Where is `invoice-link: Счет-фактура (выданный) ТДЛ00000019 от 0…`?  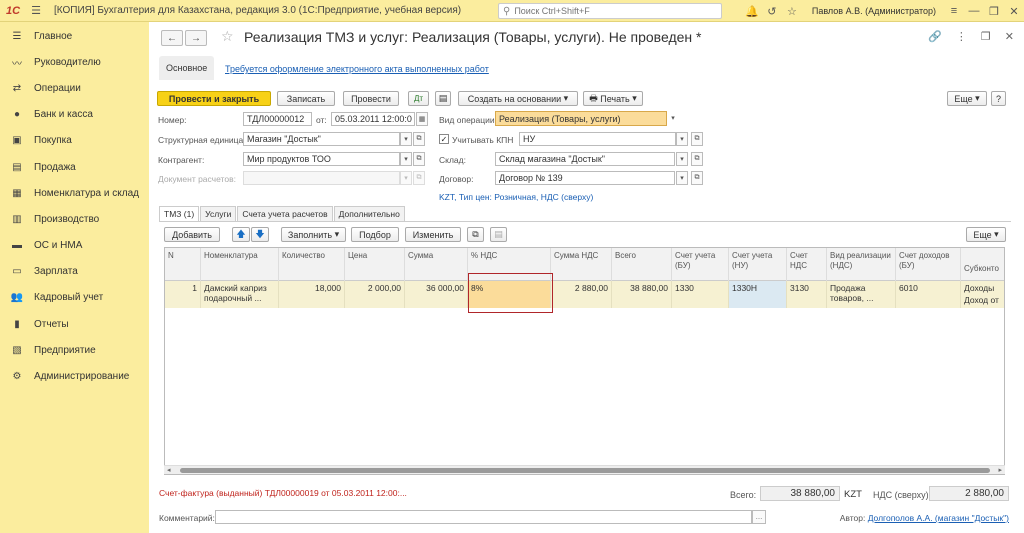
invoice-link: Счет-фактура (выданный) ТДЛ00000019 от 0… is located at coordinates (283, 493).